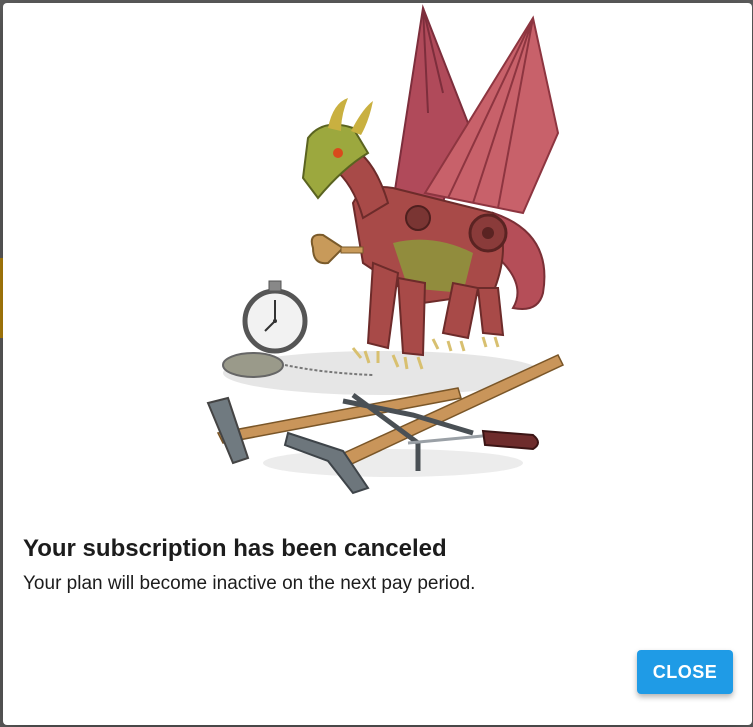  I want to click on close-button: CLOSE, so click(685, 672).